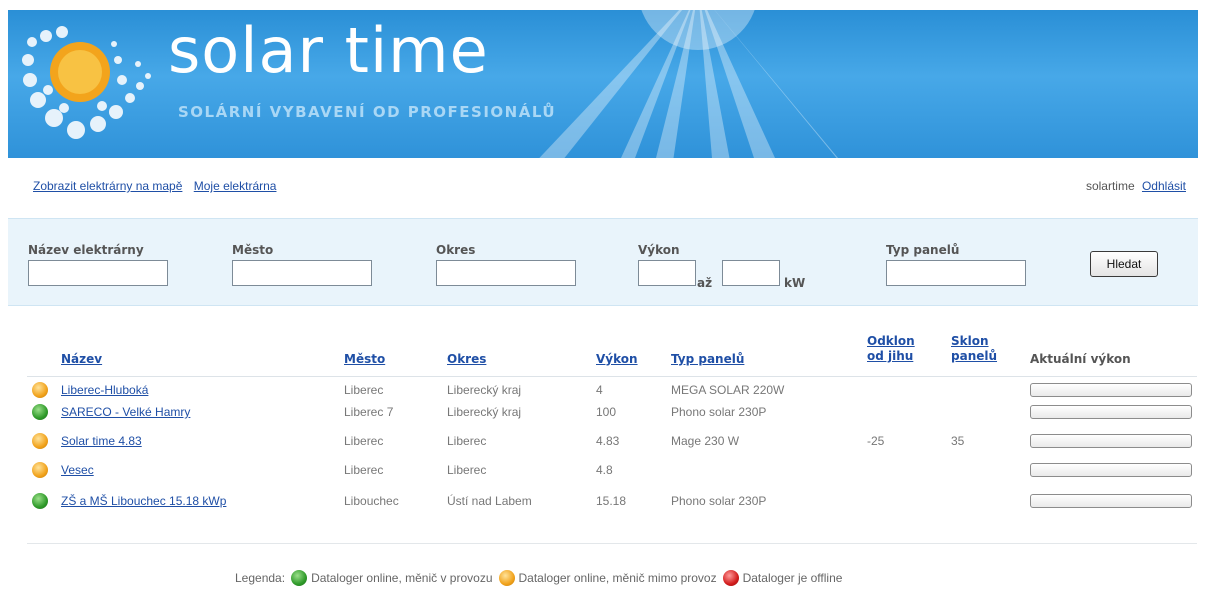 The image size is (1205, 598). I want to click on power-to-input, so click(751, 273).